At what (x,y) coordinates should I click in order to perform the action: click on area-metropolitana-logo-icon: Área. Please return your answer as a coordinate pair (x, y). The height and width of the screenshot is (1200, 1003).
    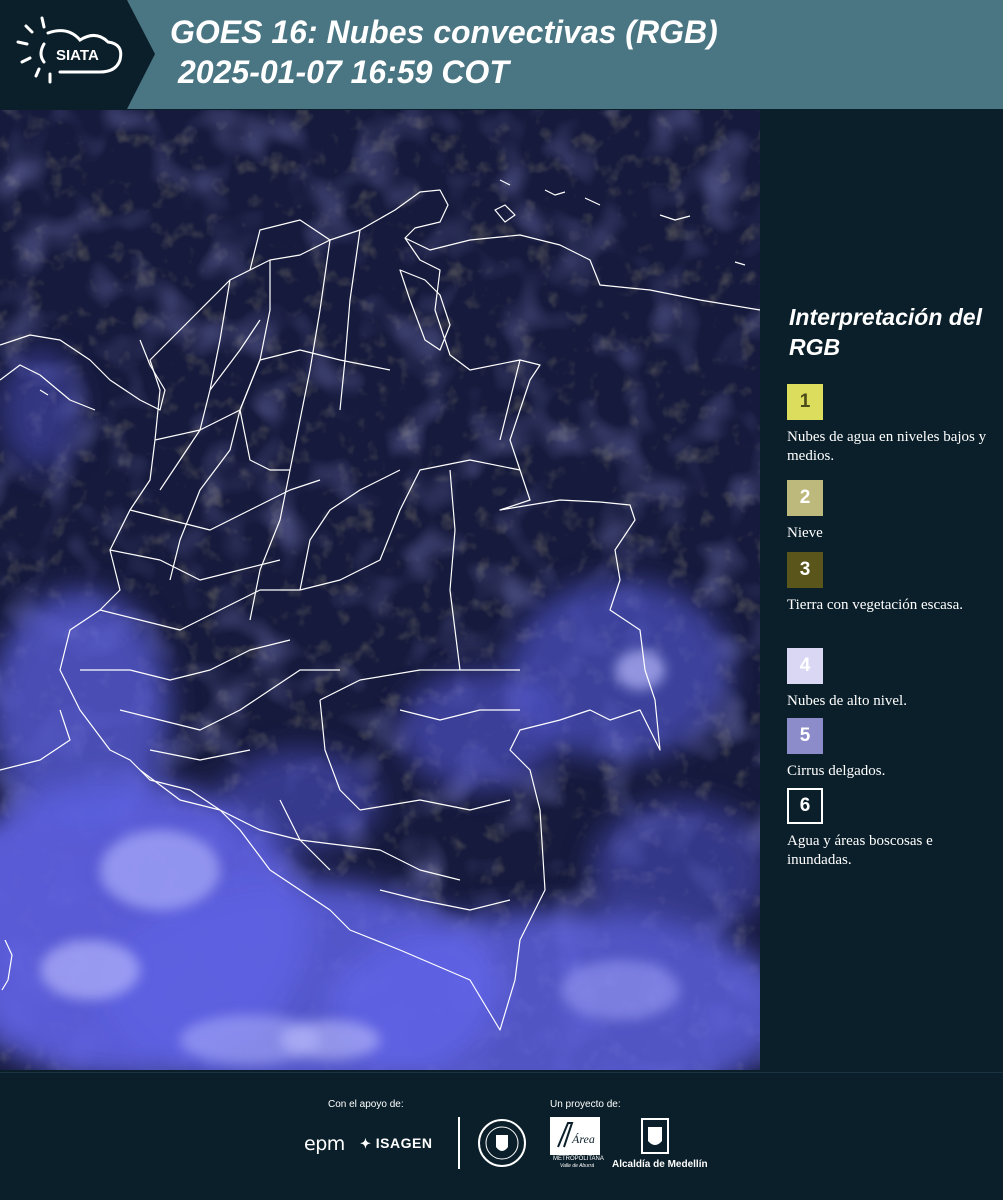
    Looking at the image, I should click on (575, 1136).